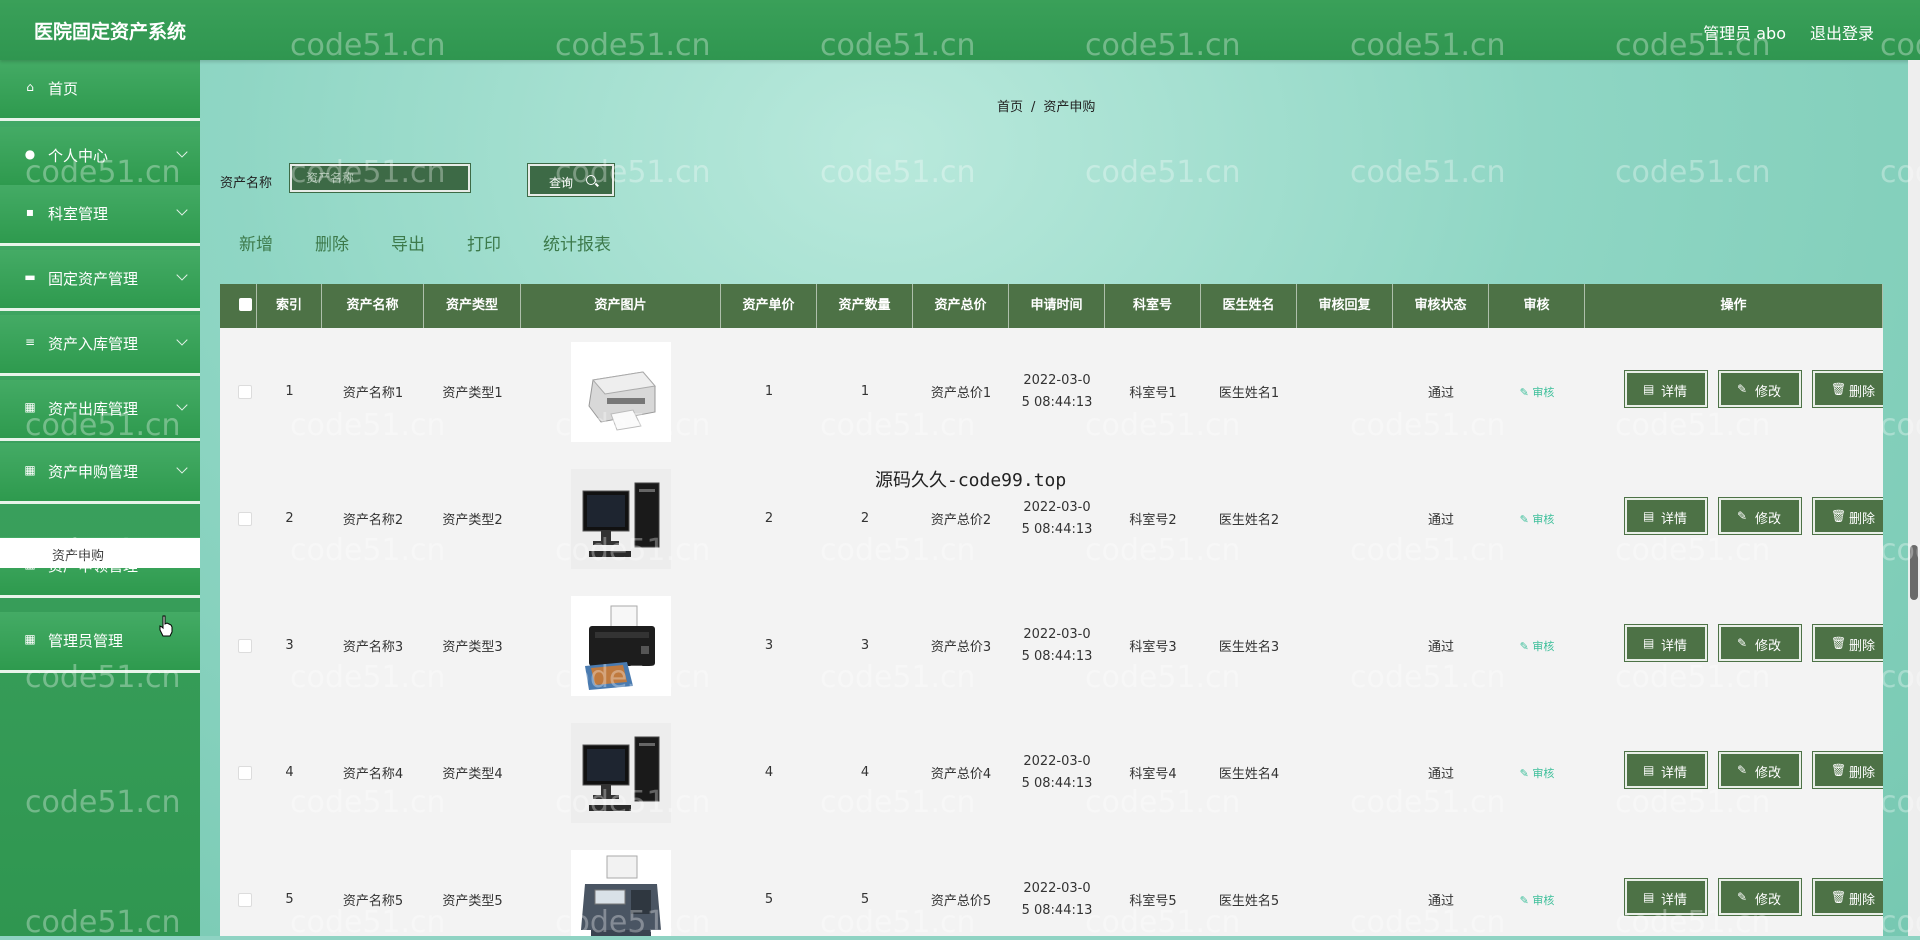 The height and width of the screenshot is (940, 1920). Describe the element at coordinates (289, 306) in the screenshot. I see `column-header: 索引` at that location.